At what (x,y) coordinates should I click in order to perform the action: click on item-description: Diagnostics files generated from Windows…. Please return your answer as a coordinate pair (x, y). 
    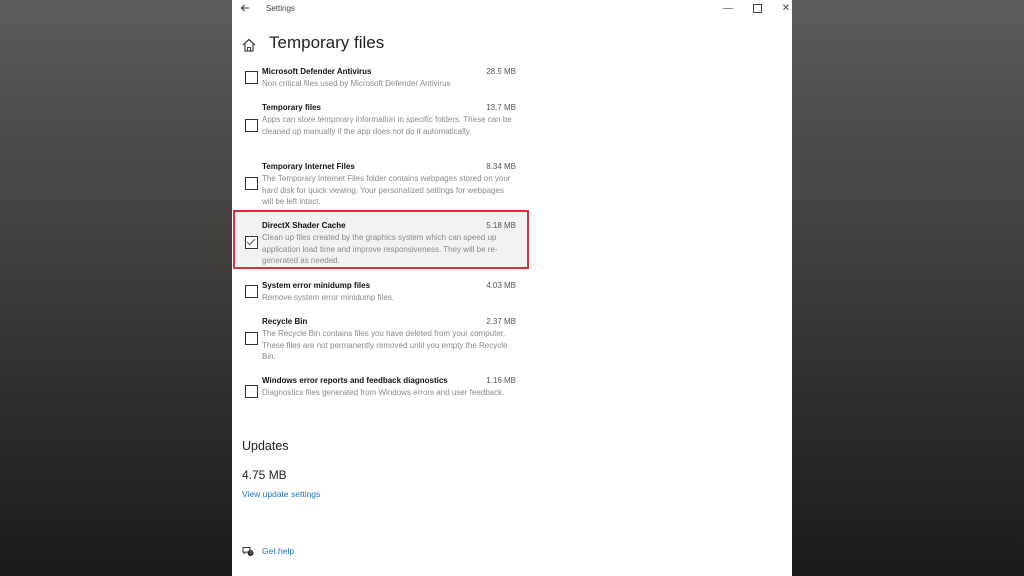
    Looking at the image, I should click on (383, 392).